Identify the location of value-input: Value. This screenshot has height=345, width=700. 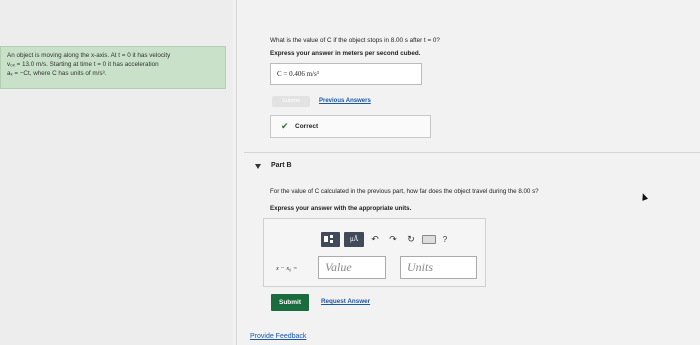
(352, 267).